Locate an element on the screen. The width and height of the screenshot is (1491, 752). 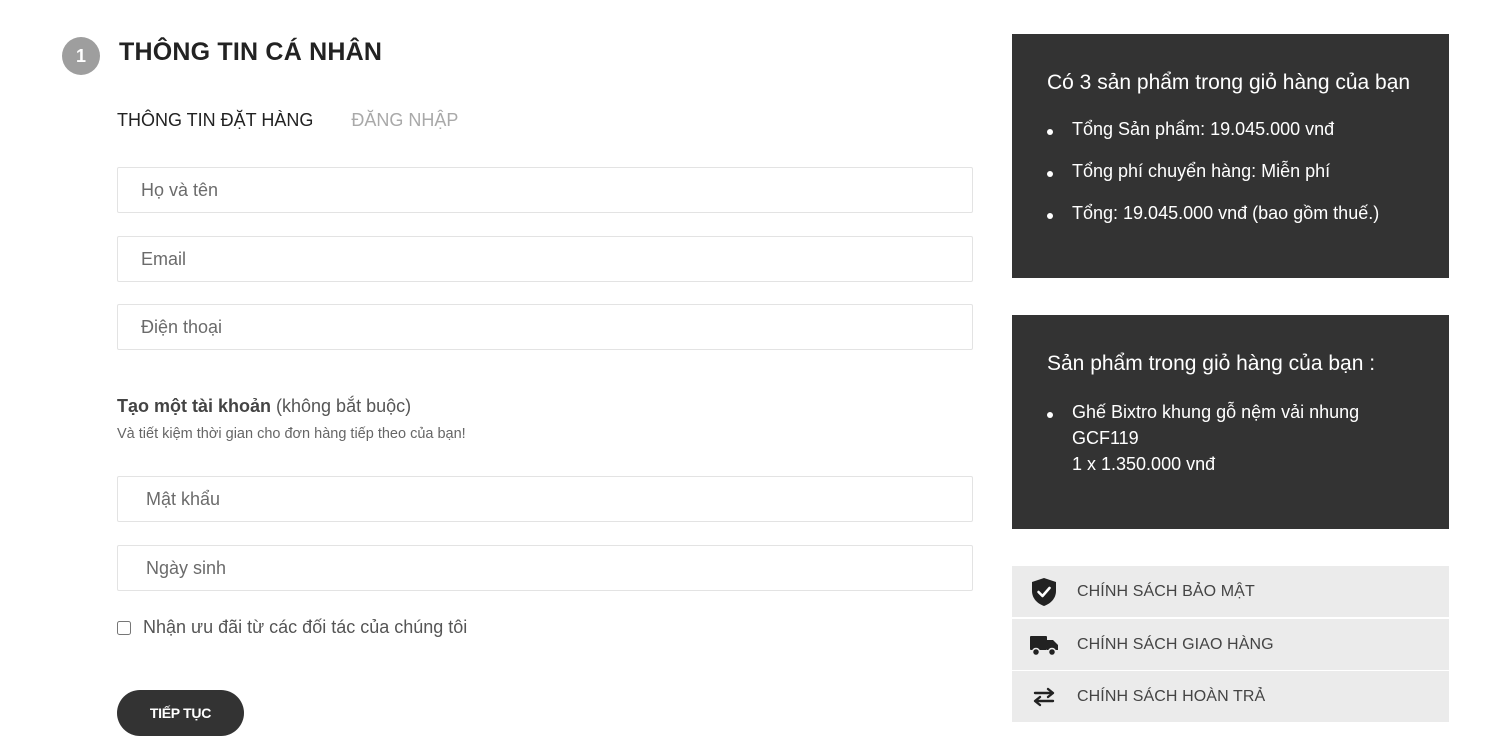
truck-icon is located at coordinates (1044, 645).